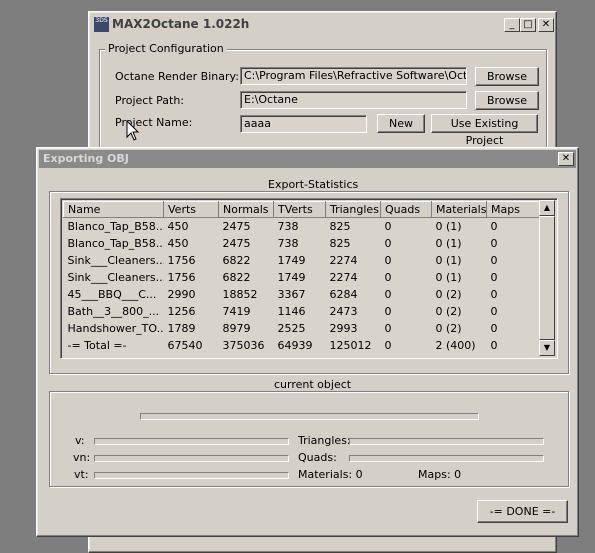 Image resolution: width=595 pixels, height=553 pixels. I want to click on table-row: Bath__3__800_... 1256 7419 1146 2473 0 0 (2) 0, so click(302, 311).